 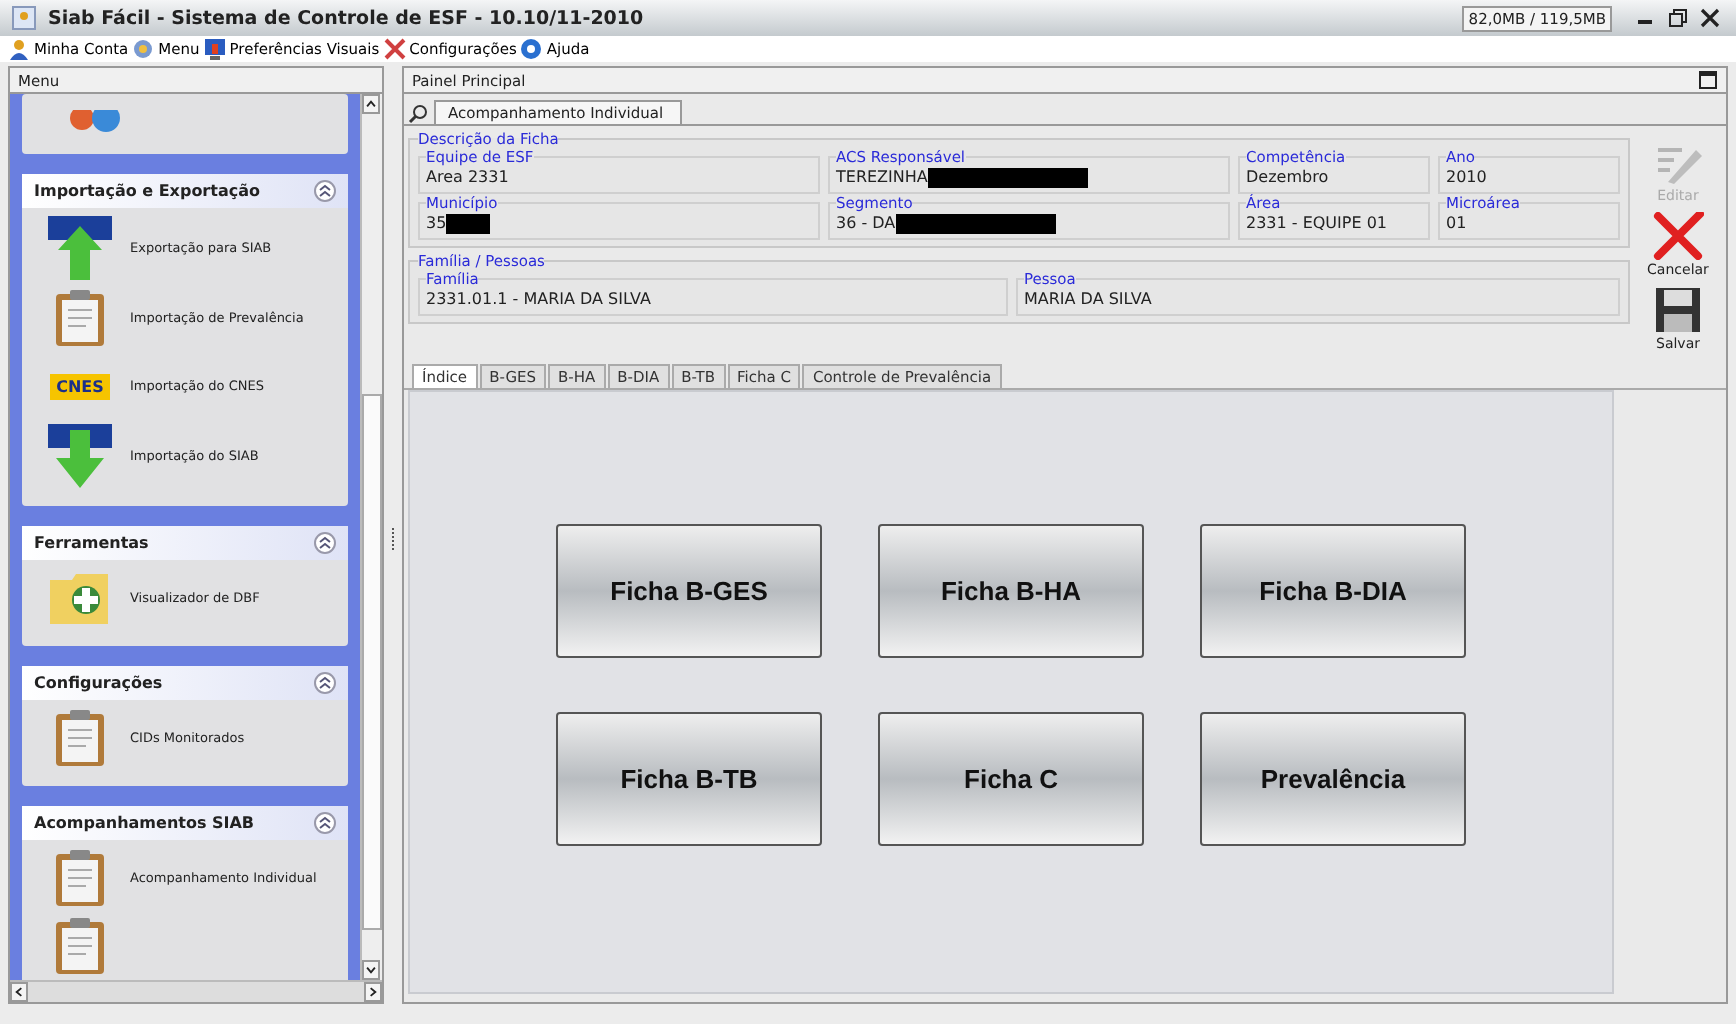 What do you see at coordinates (19, 992) in the screenshot?
I see `scroll-left-icon` at bounding box center [19, 992].